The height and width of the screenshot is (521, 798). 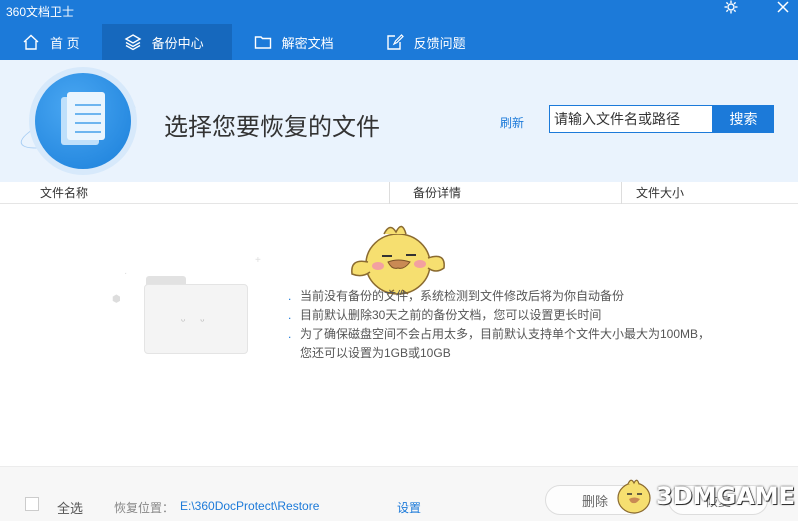 What do you see at coordinates (462, 296) in the screenshot?
I see `tip-text: 当前没有备份的文件，系统检测到文件修改后将为你自动备份` at bounding box center [462, 296].